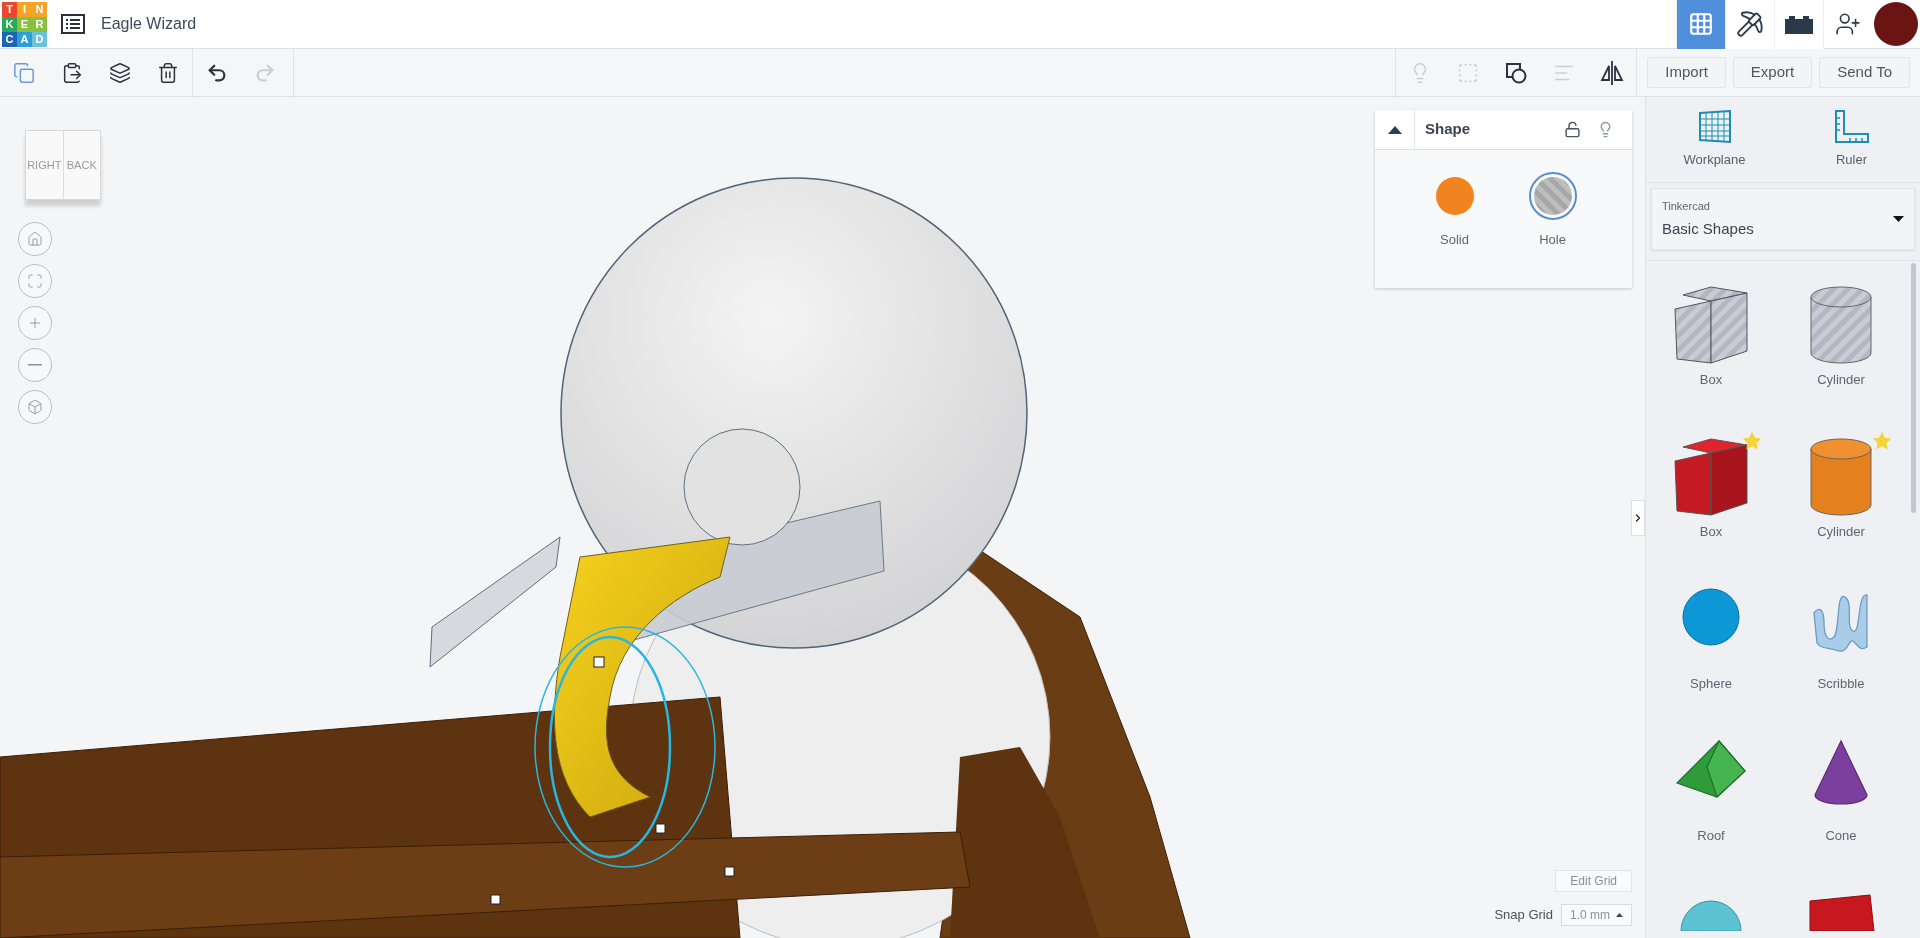 The width and height of the screenshot is (1920, 938). What do you see at coordinates (1848, 24) in the screenshot?
I see `add-user-icon` at bounding box center [1848, 24].